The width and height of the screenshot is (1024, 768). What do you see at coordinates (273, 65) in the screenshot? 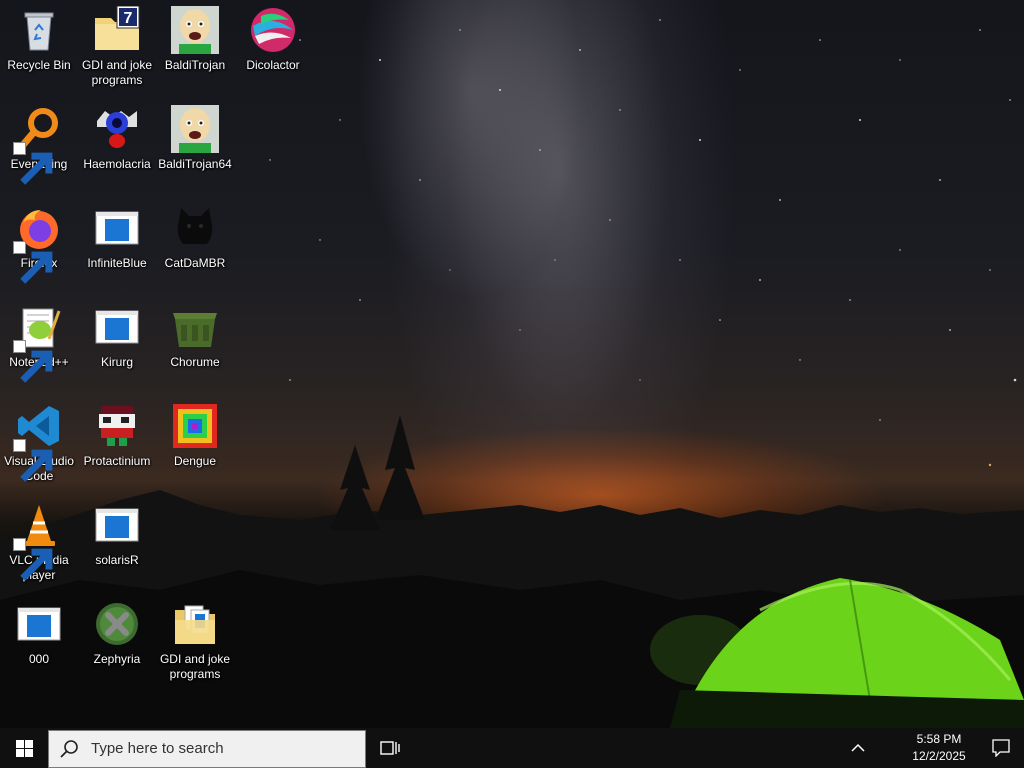
I see `desktop-icon-label: Dicolactor` at bounding box center [273, 65].